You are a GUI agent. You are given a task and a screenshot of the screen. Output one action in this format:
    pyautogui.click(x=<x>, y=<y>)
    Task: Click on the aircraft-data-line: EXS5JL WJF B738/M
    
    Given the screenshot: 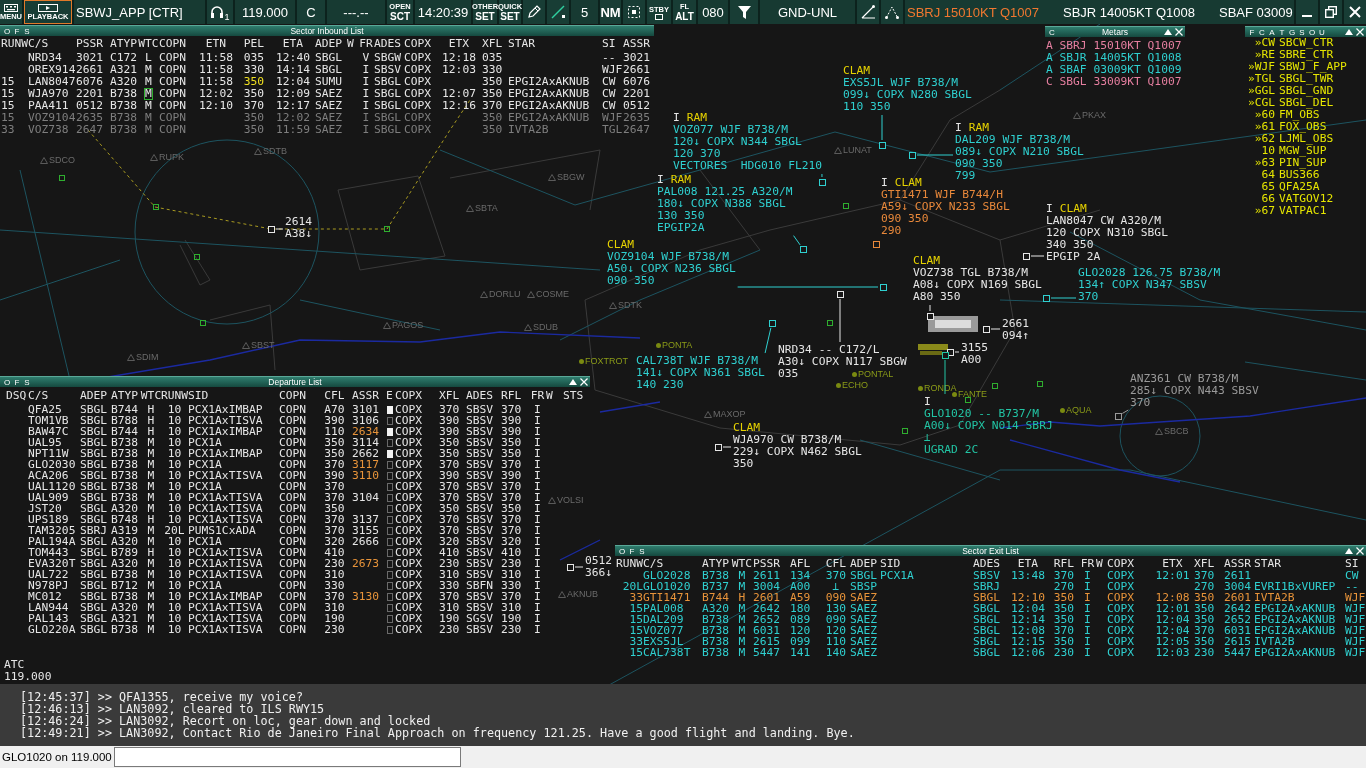 What is the action you would take?
    pyautogui.click(x=901, y=83)
    